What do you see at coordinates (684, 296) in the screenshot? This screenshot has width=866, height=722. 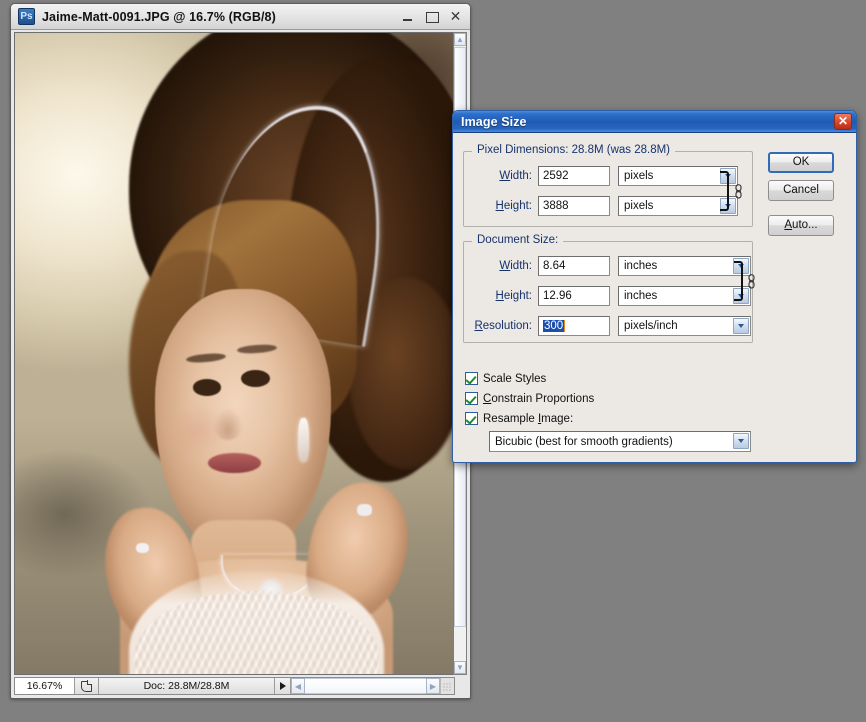 I see `doc-height-unit-select: inches` at bounding box center [684, 296].